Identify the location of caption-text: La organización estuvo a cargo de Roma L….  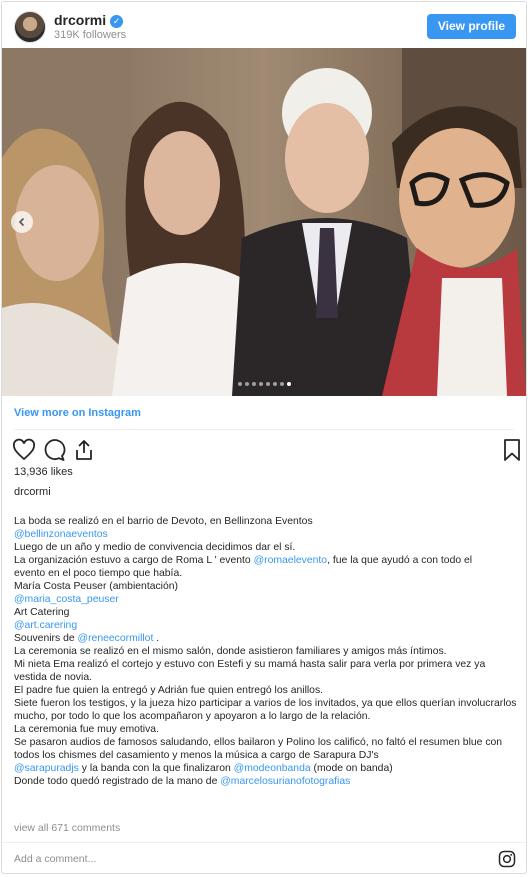
(134, 560).